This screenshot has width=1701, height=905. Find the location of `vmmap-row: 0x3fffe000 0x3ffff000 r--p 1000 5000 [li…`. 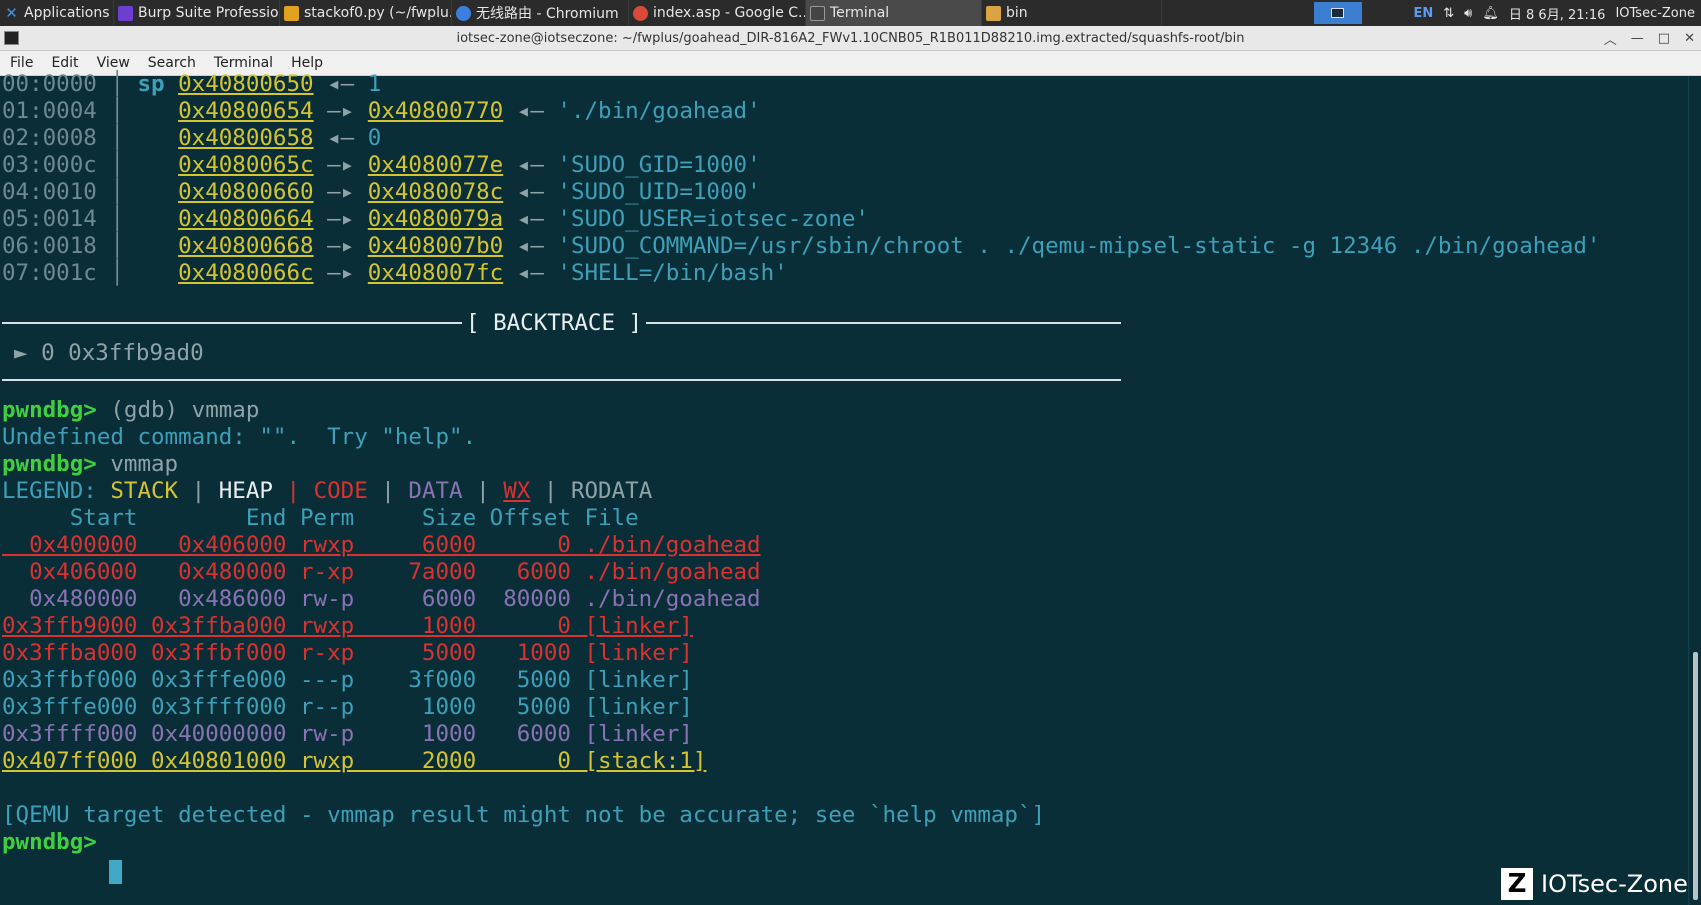

vmmap-row: 0x3fffe000 0x3ffff000 r--p 1000 5000 [li… is located at coordinates (347, 707).